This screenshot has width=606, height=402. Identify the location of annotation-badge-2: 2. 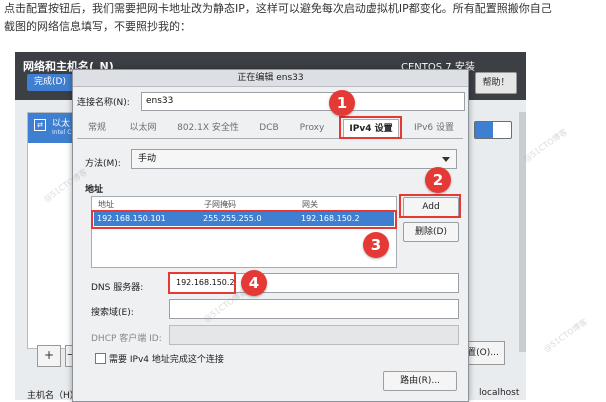
(438, 180).